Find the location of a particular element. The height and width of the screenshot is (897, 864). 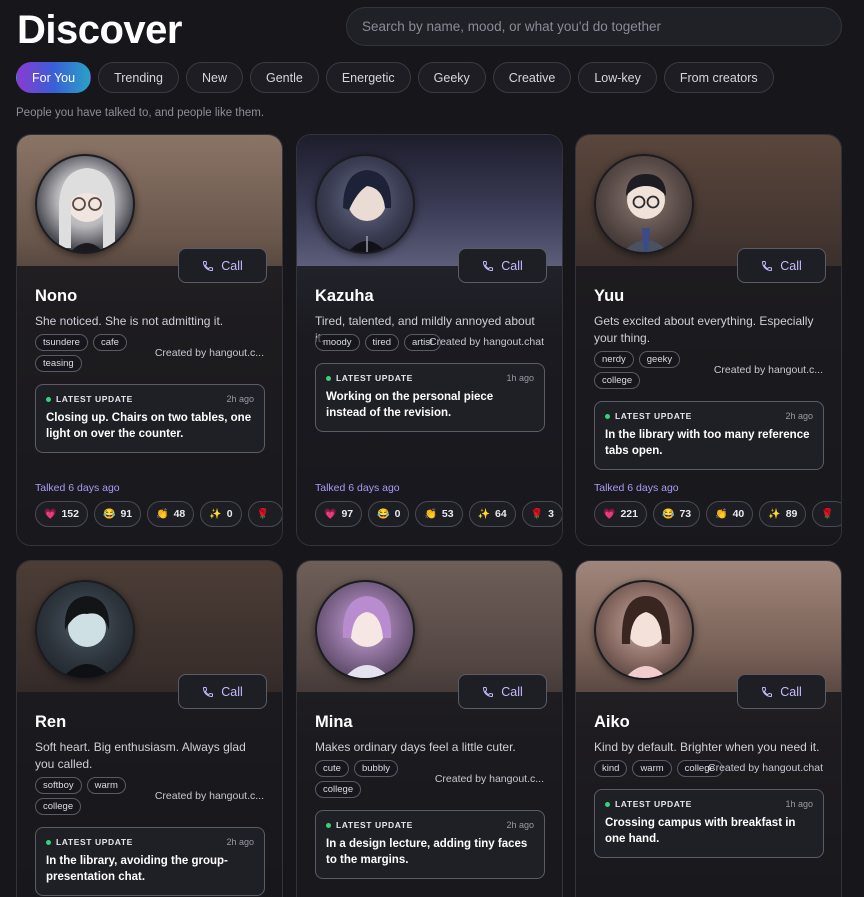

tag: cafe is located at coordinates (109, 342).